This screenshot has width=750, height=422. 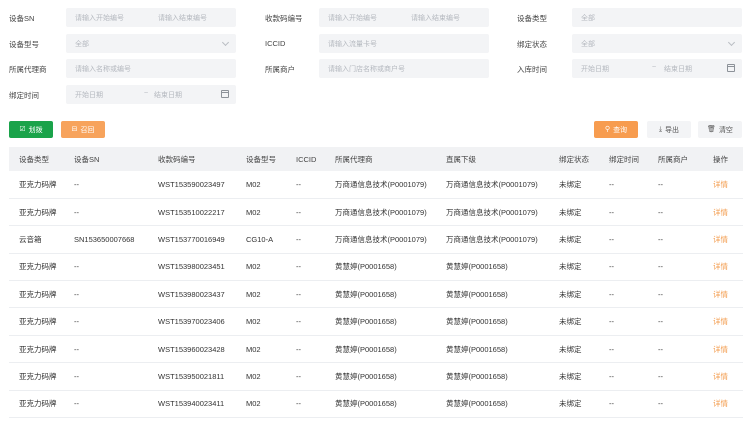 I want to click on checkbox-icon: ☑, so click(x=22, y=129).